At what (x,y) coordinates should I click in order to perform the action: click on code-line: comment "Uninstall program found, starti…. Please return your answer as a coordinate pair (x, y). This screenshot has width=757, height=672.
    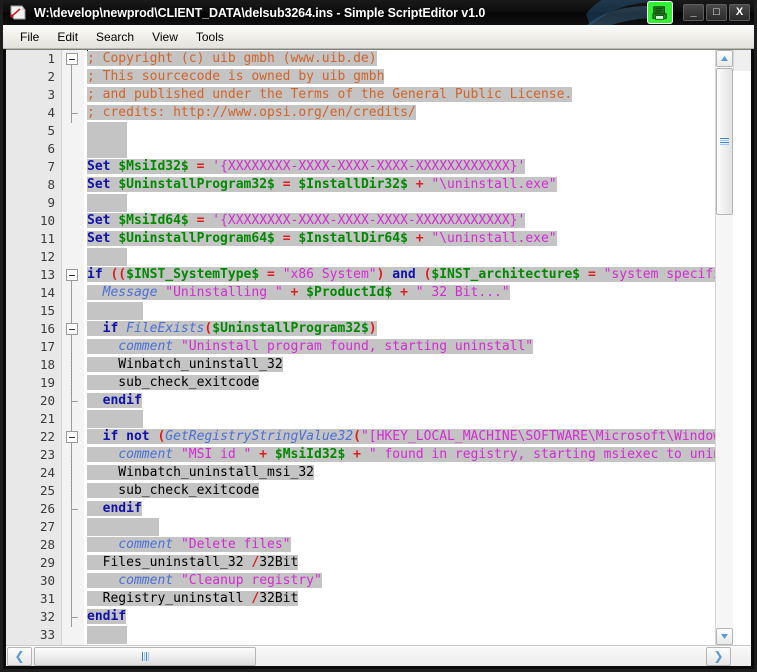
    Looking at the image, I should click on (400, 347).